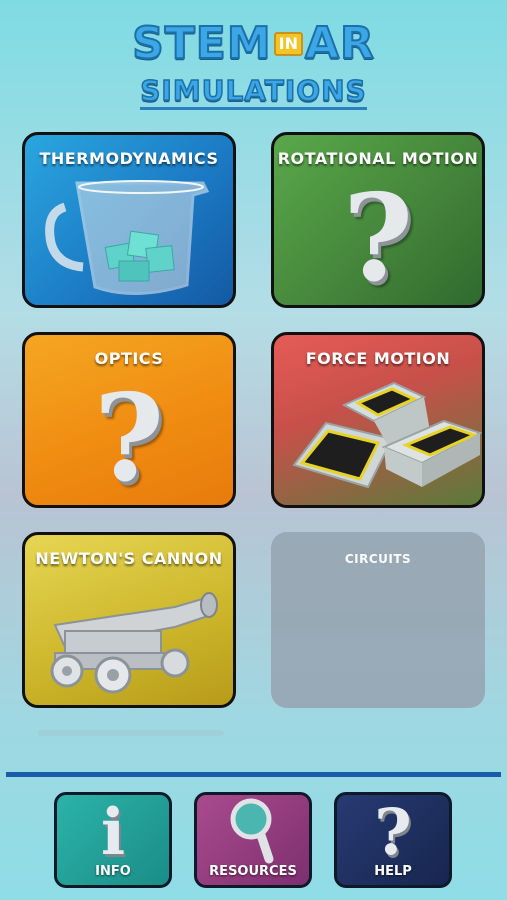  Describe the element at coordinates (339, 43) in the screenshot. I see `logo-ar: AR` at that location.